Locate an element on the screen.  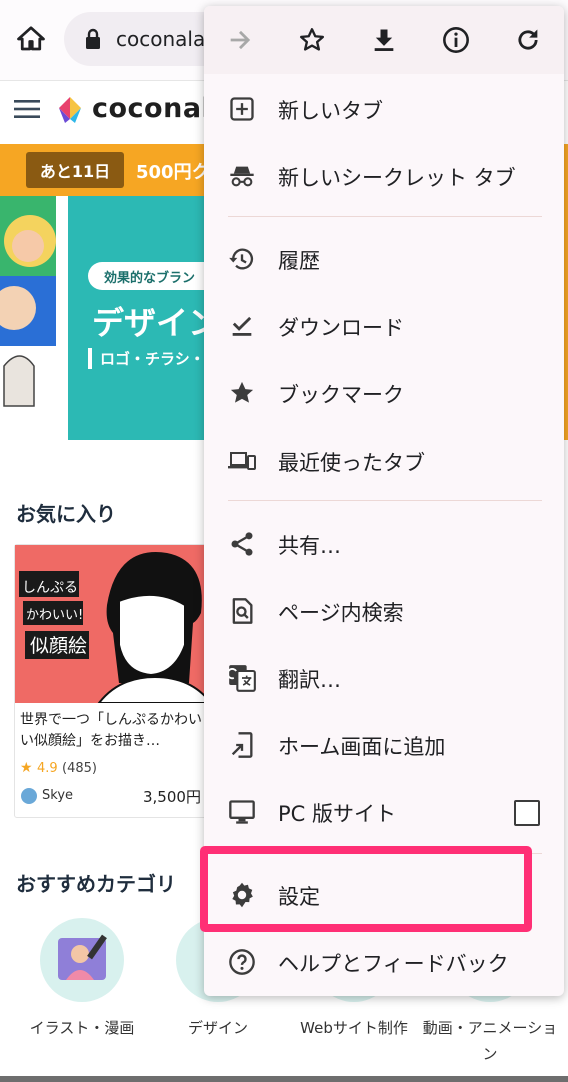
incognito-icon is located at coordinates (242, 176).